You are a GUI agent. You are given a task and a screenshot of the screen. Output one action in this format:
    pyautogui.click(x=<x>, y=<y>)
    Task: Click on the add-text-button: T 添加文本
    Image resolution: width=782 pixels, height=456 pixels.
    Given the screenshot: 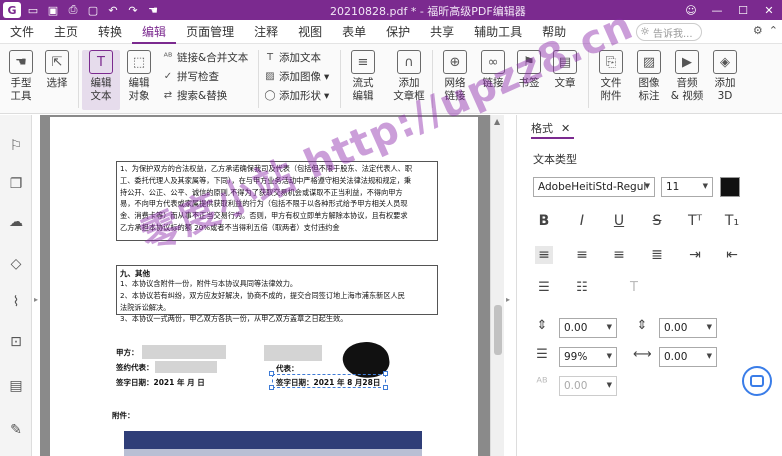 What is the action you would take?
    pyautogui.click(x=292, y=57)
    